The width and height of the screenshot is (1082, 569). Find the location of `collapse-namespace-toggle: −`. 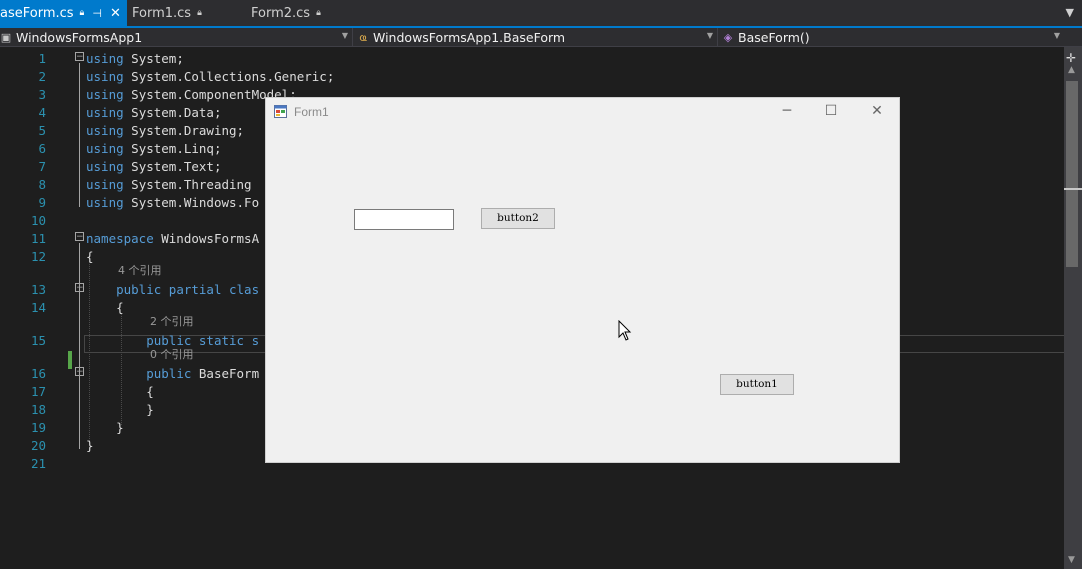

collapse-namespace-toggle: − is located at coordinates (79, 237).